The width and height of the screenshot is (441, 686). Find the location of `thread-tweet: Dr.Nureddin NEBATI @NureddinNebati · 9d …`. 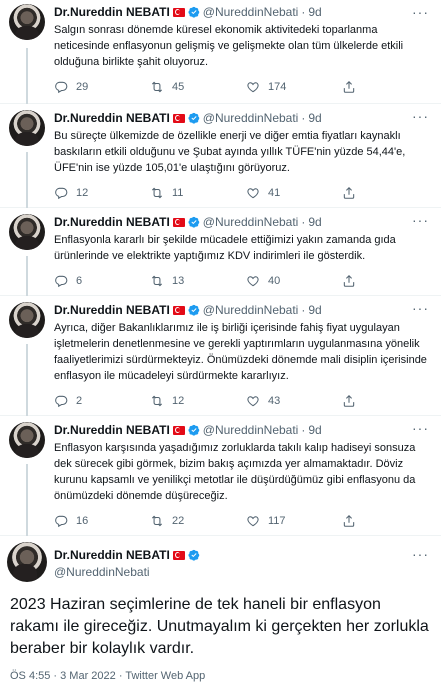

thread-tweet: Dr.Nureddin NEBATI @NureddinNebati · 9d … is located at coordinates (220, 252).